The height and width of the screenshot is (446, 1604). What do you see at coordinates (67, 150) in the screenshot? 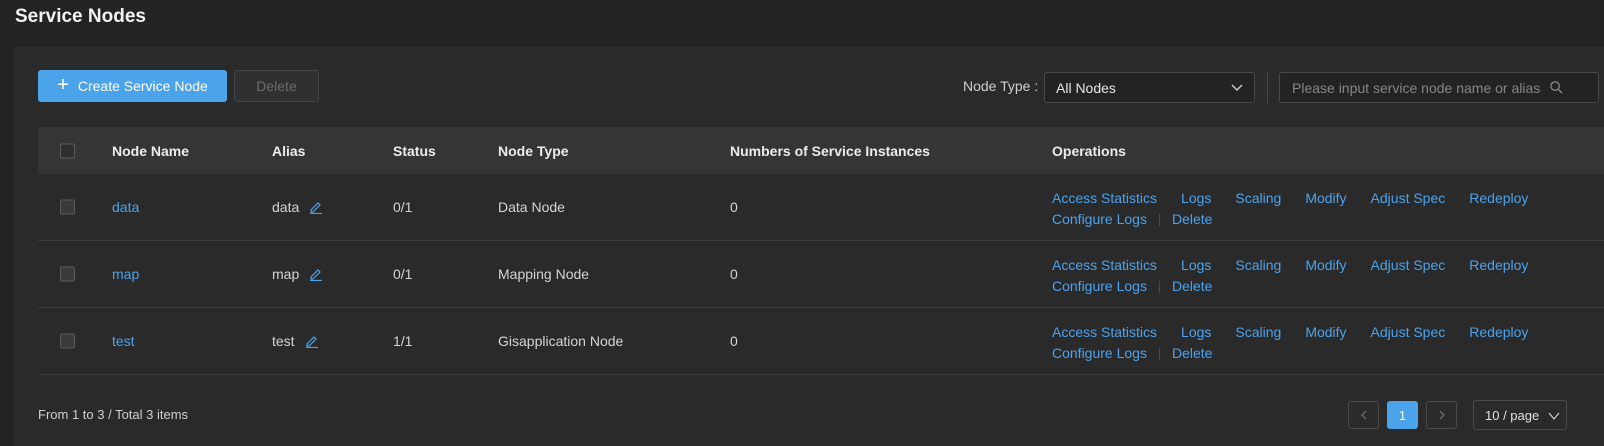
I see `select-all-checkbox` at bounding box center [67, 150].